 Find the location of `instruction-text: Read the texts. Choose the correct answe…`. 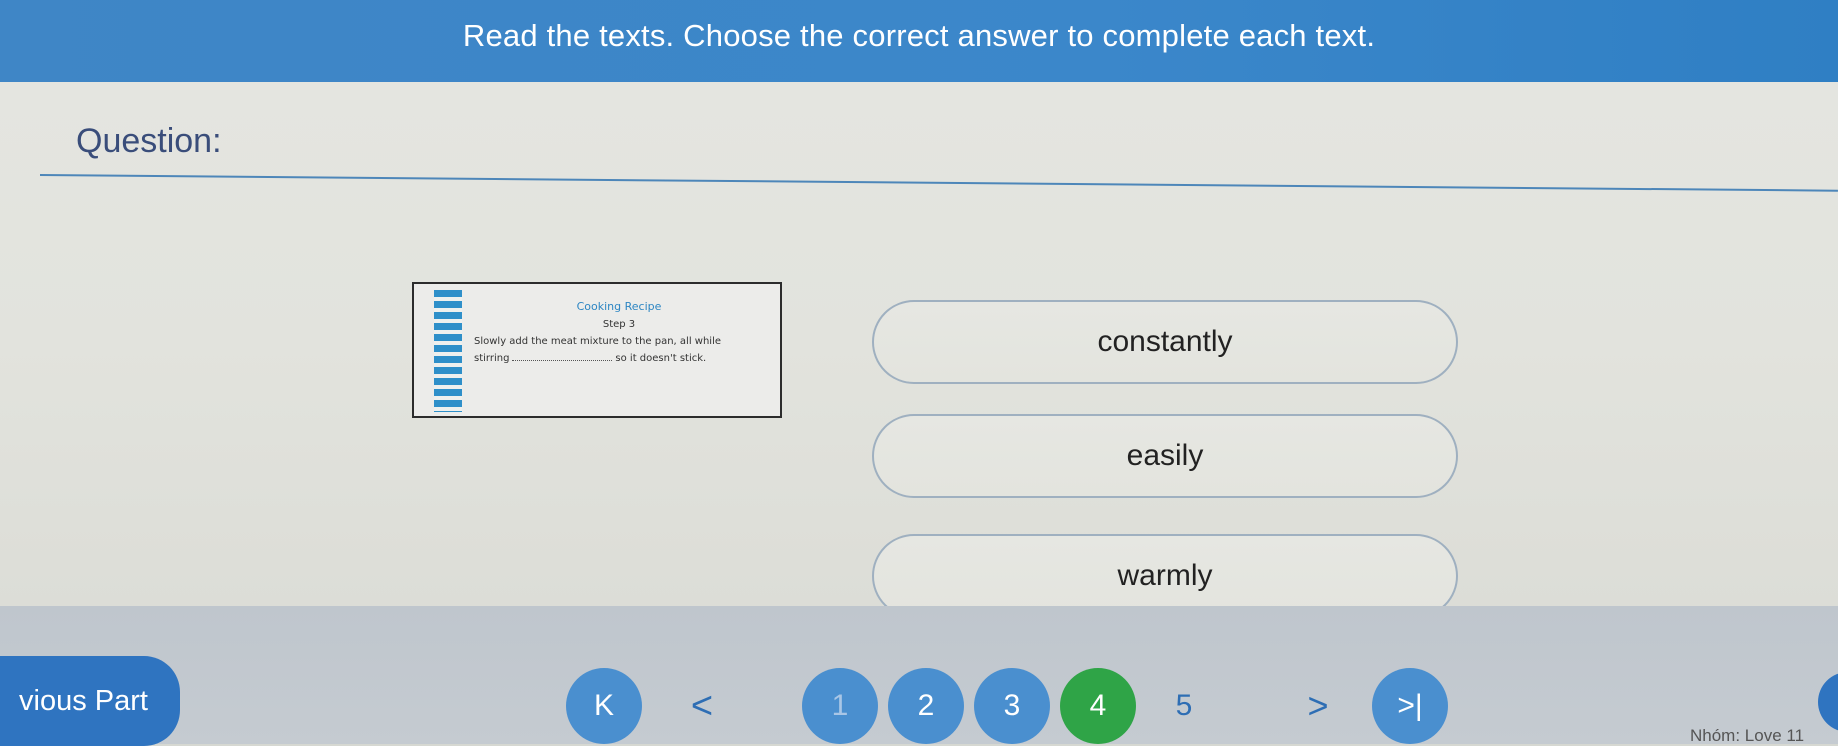

instruction-text: Read the texts. Choose the correct answe… is located at coordinates (919, 35).